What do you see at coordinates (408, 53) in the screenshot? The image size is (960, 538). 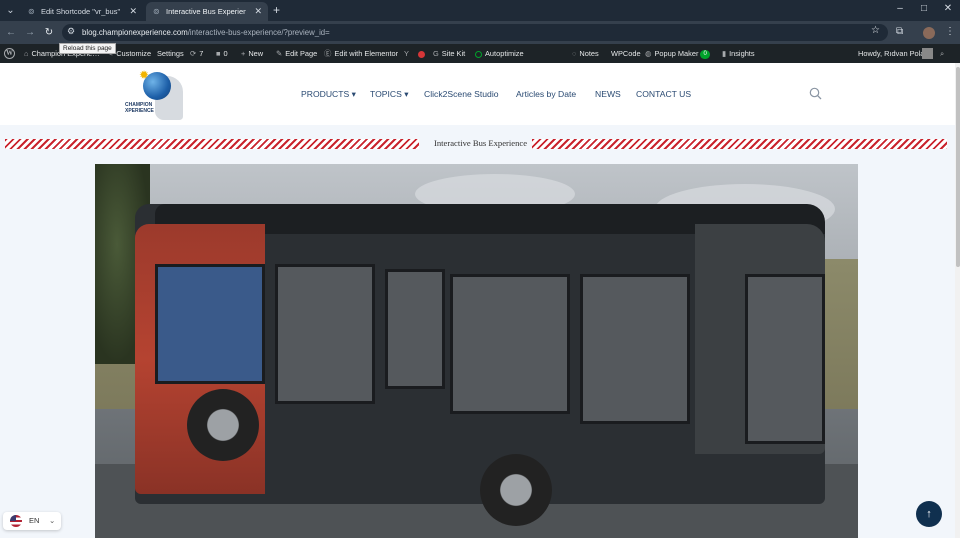 I see `yoast-icon: Y` at bounding box center [408, 53].